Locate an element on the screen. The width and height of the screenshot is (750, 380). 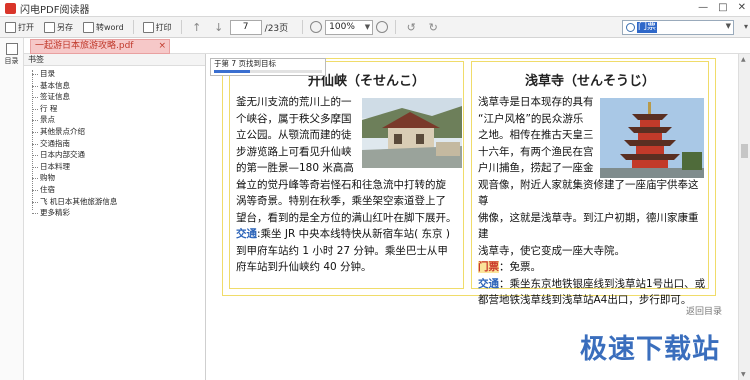
bookmark-item: 更多精彩 is located at coordinates (73, 213).